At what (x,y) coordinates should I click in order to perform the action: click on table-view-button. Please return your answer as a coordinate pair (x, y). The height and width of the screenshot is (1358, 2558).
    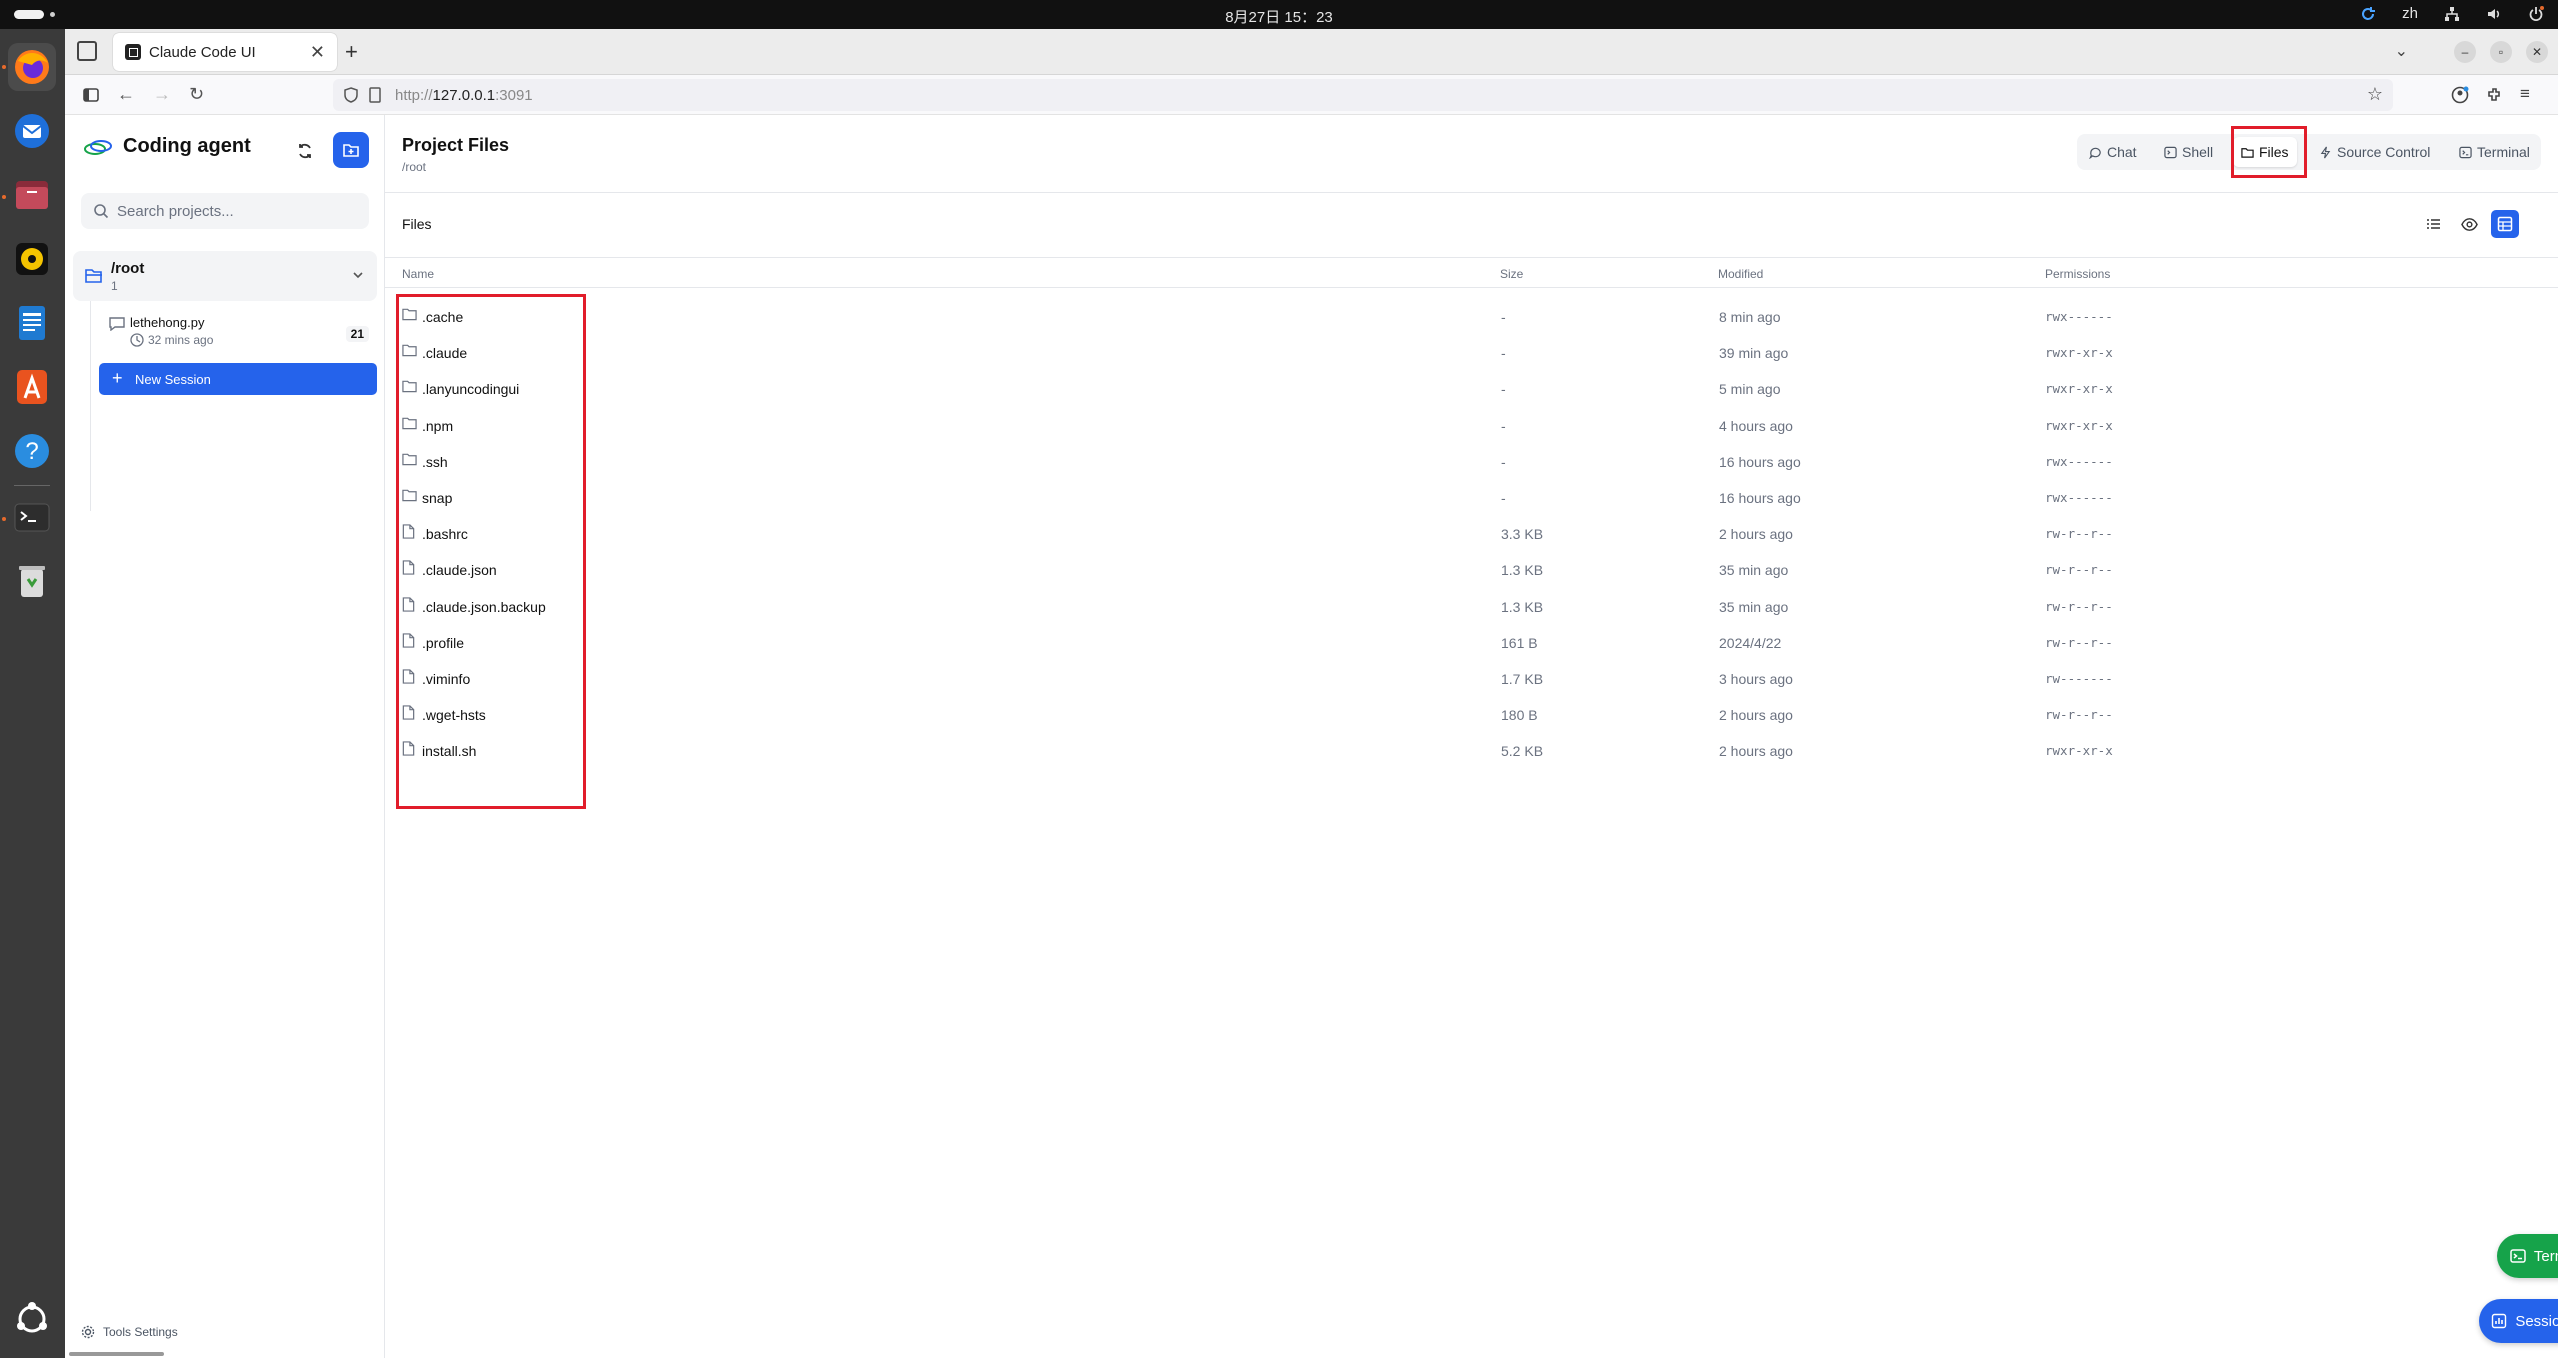
    Looking at the image, I should click on (2505, 224).